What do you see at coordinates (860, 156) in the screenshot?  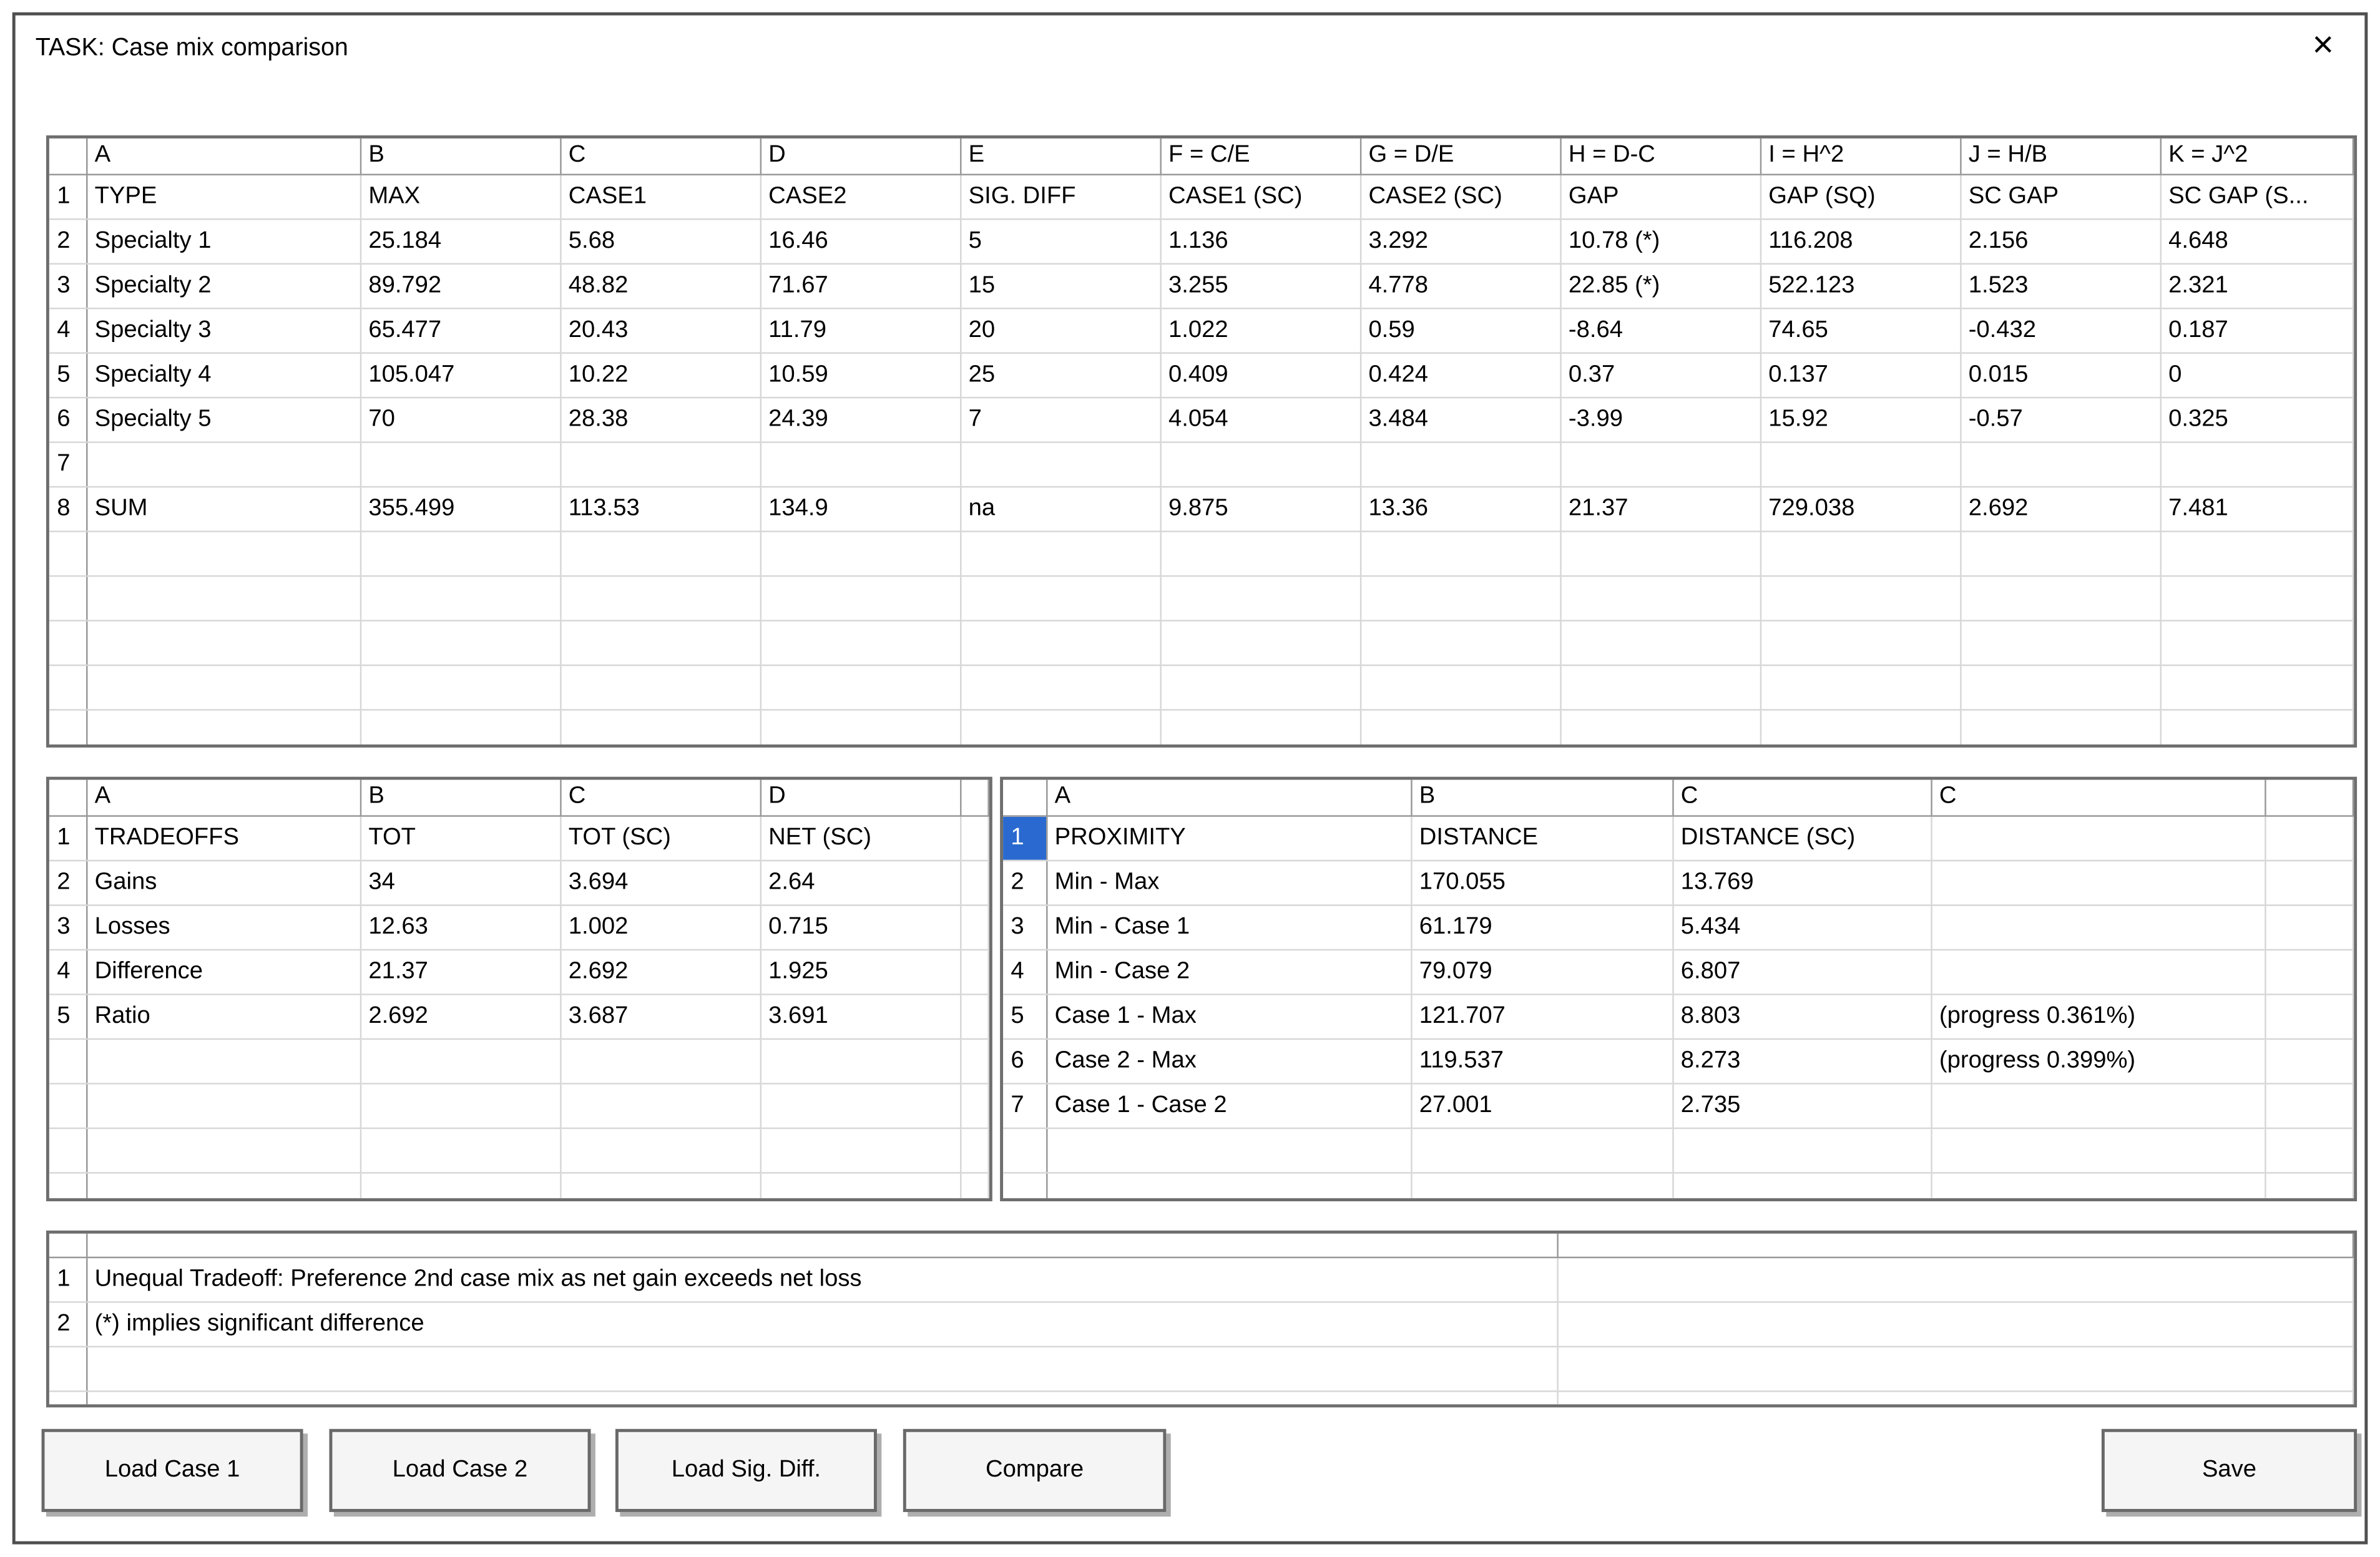 I see `col-header: D` at bounding box center [860, 156].